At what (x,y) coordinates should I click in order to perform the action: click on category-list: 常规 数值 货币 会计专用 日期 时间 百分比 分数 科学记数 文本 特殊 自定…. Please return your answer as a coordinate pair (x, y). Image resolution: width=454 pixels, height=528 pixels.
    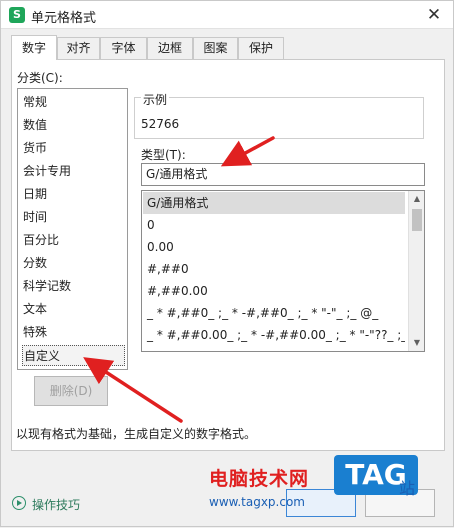
    Looking at the image, I should click on (72, 229).